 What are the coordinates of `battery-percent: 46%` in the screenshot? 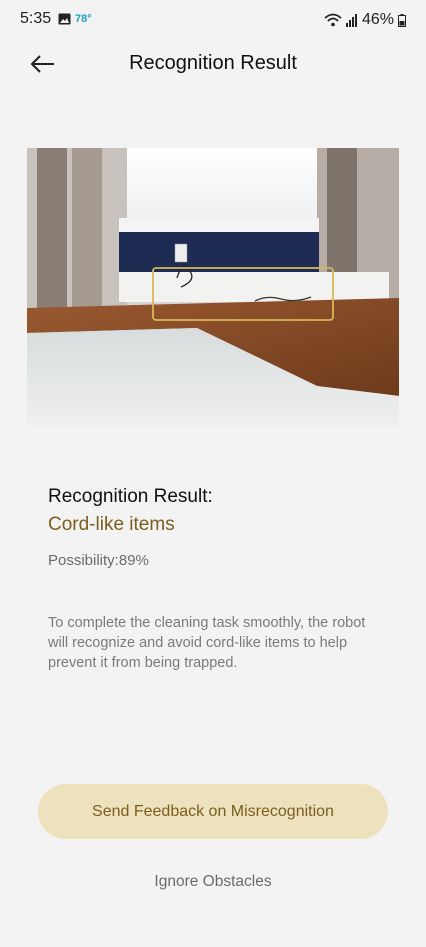 It's located at (377, 19).